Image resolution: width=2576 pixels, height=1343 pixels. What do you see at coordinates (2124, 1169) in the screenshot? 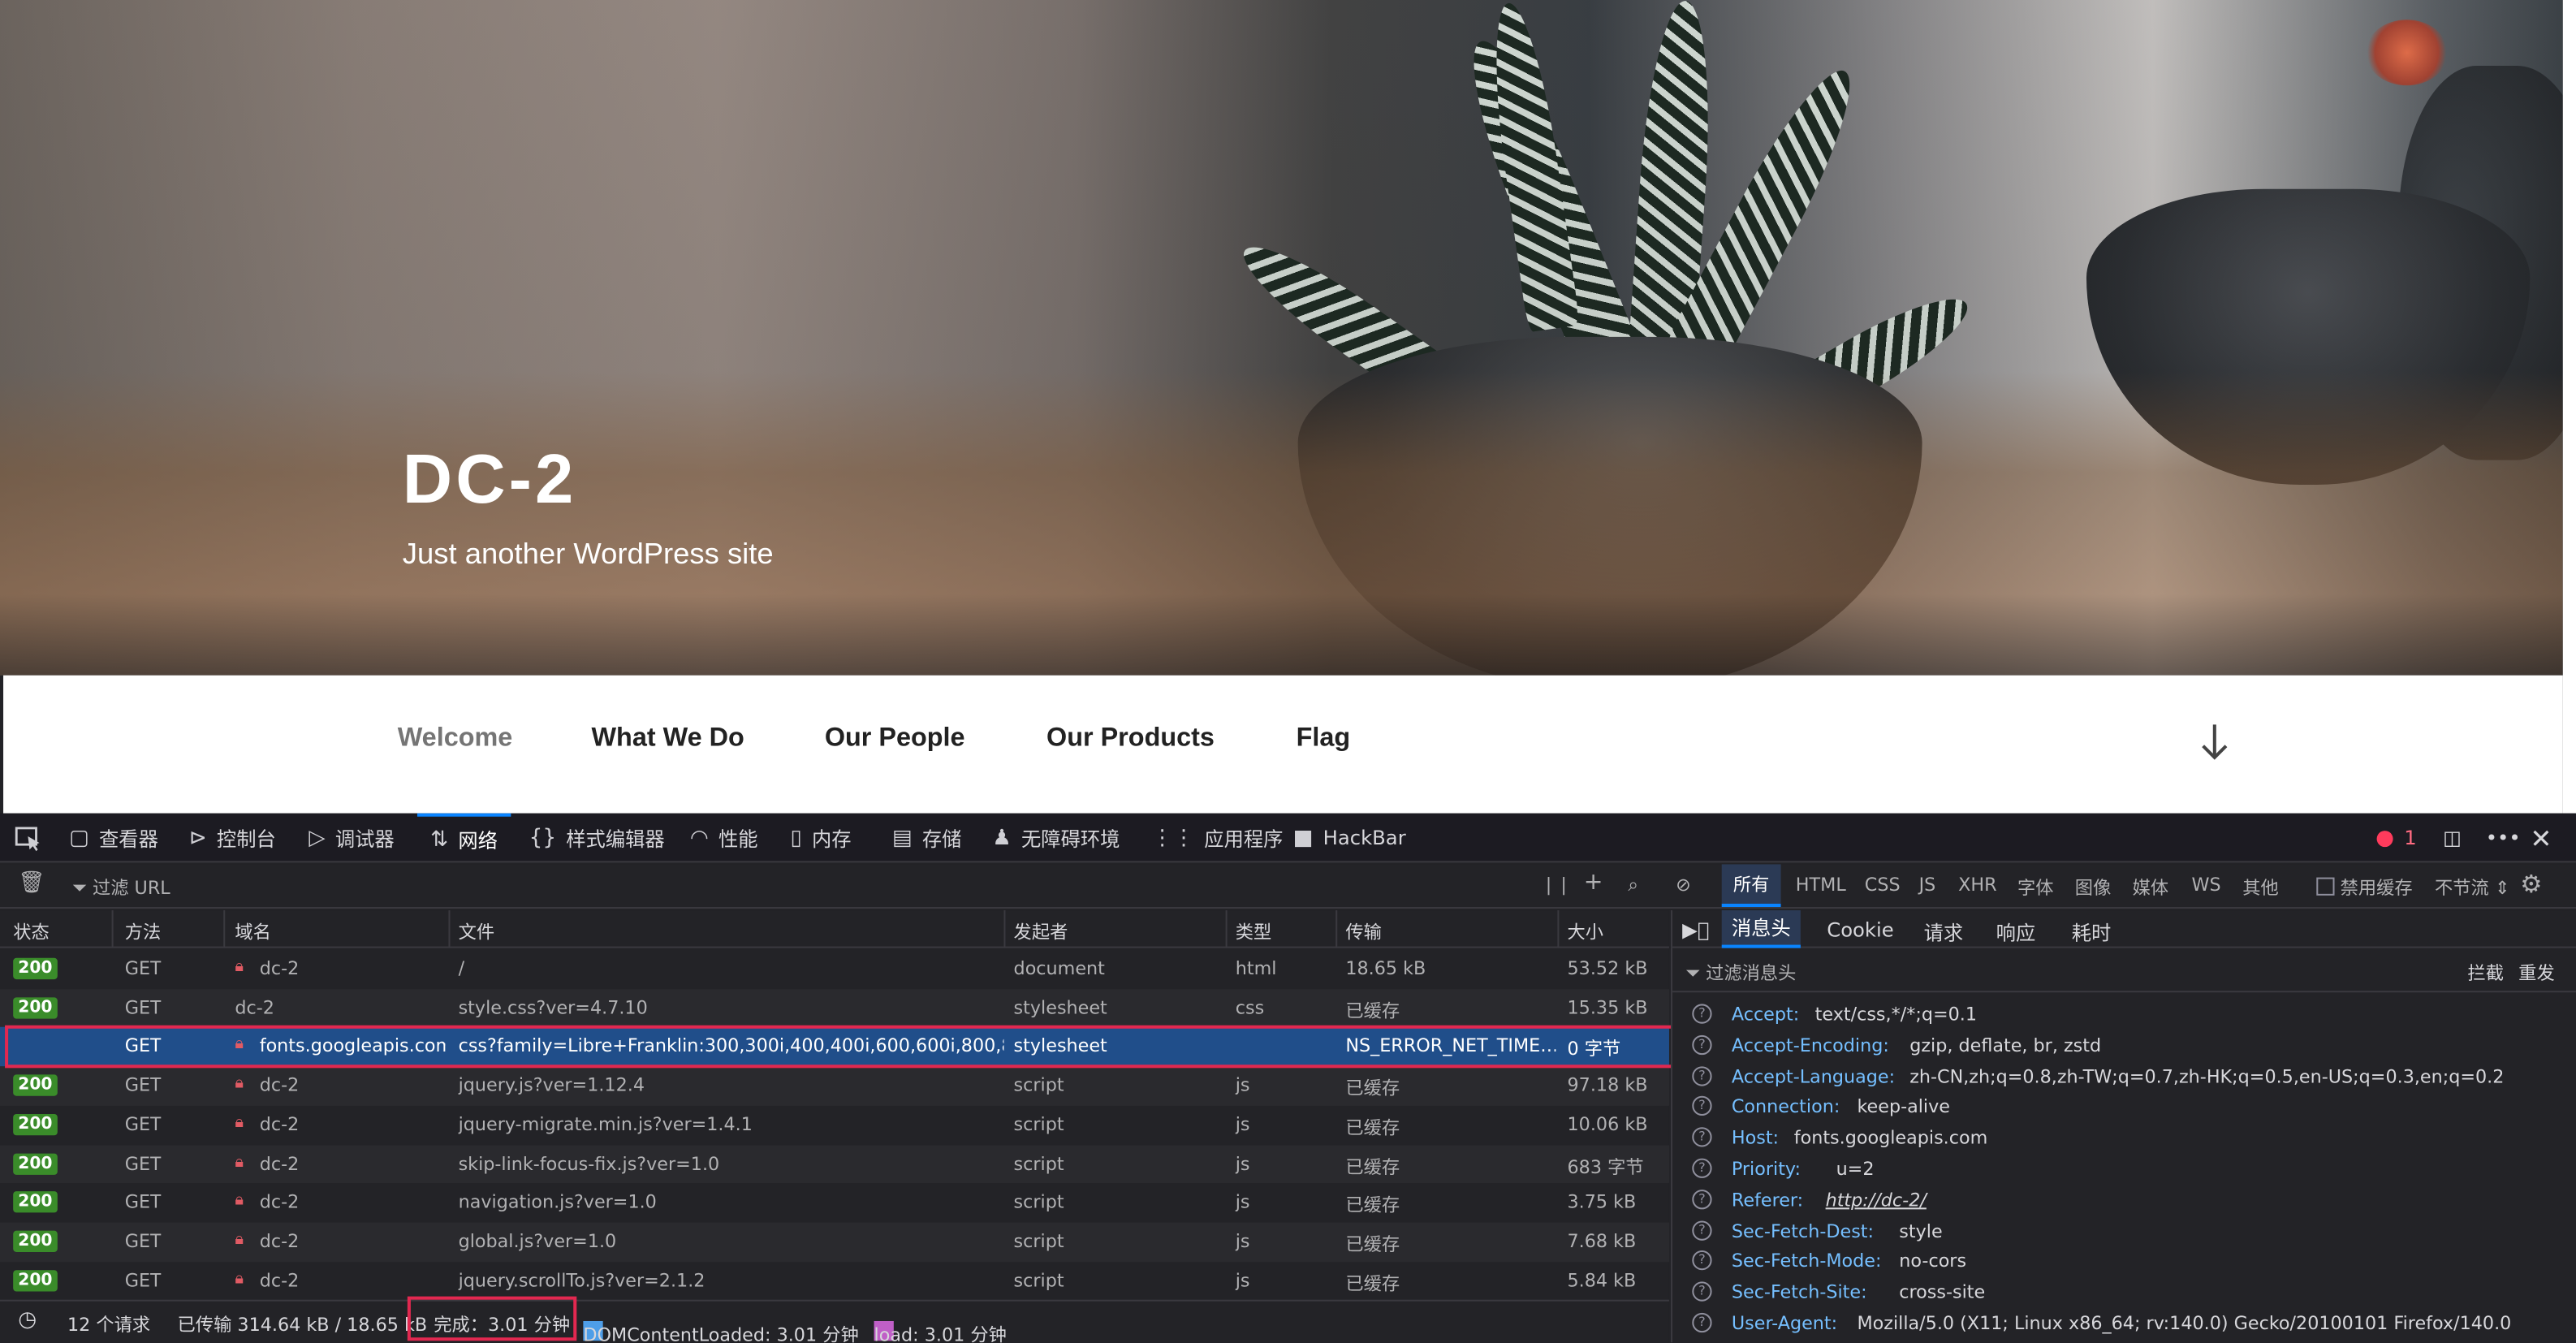
I see `header-line: ? Priority: u=2` at bounding box center [2124, 1169].